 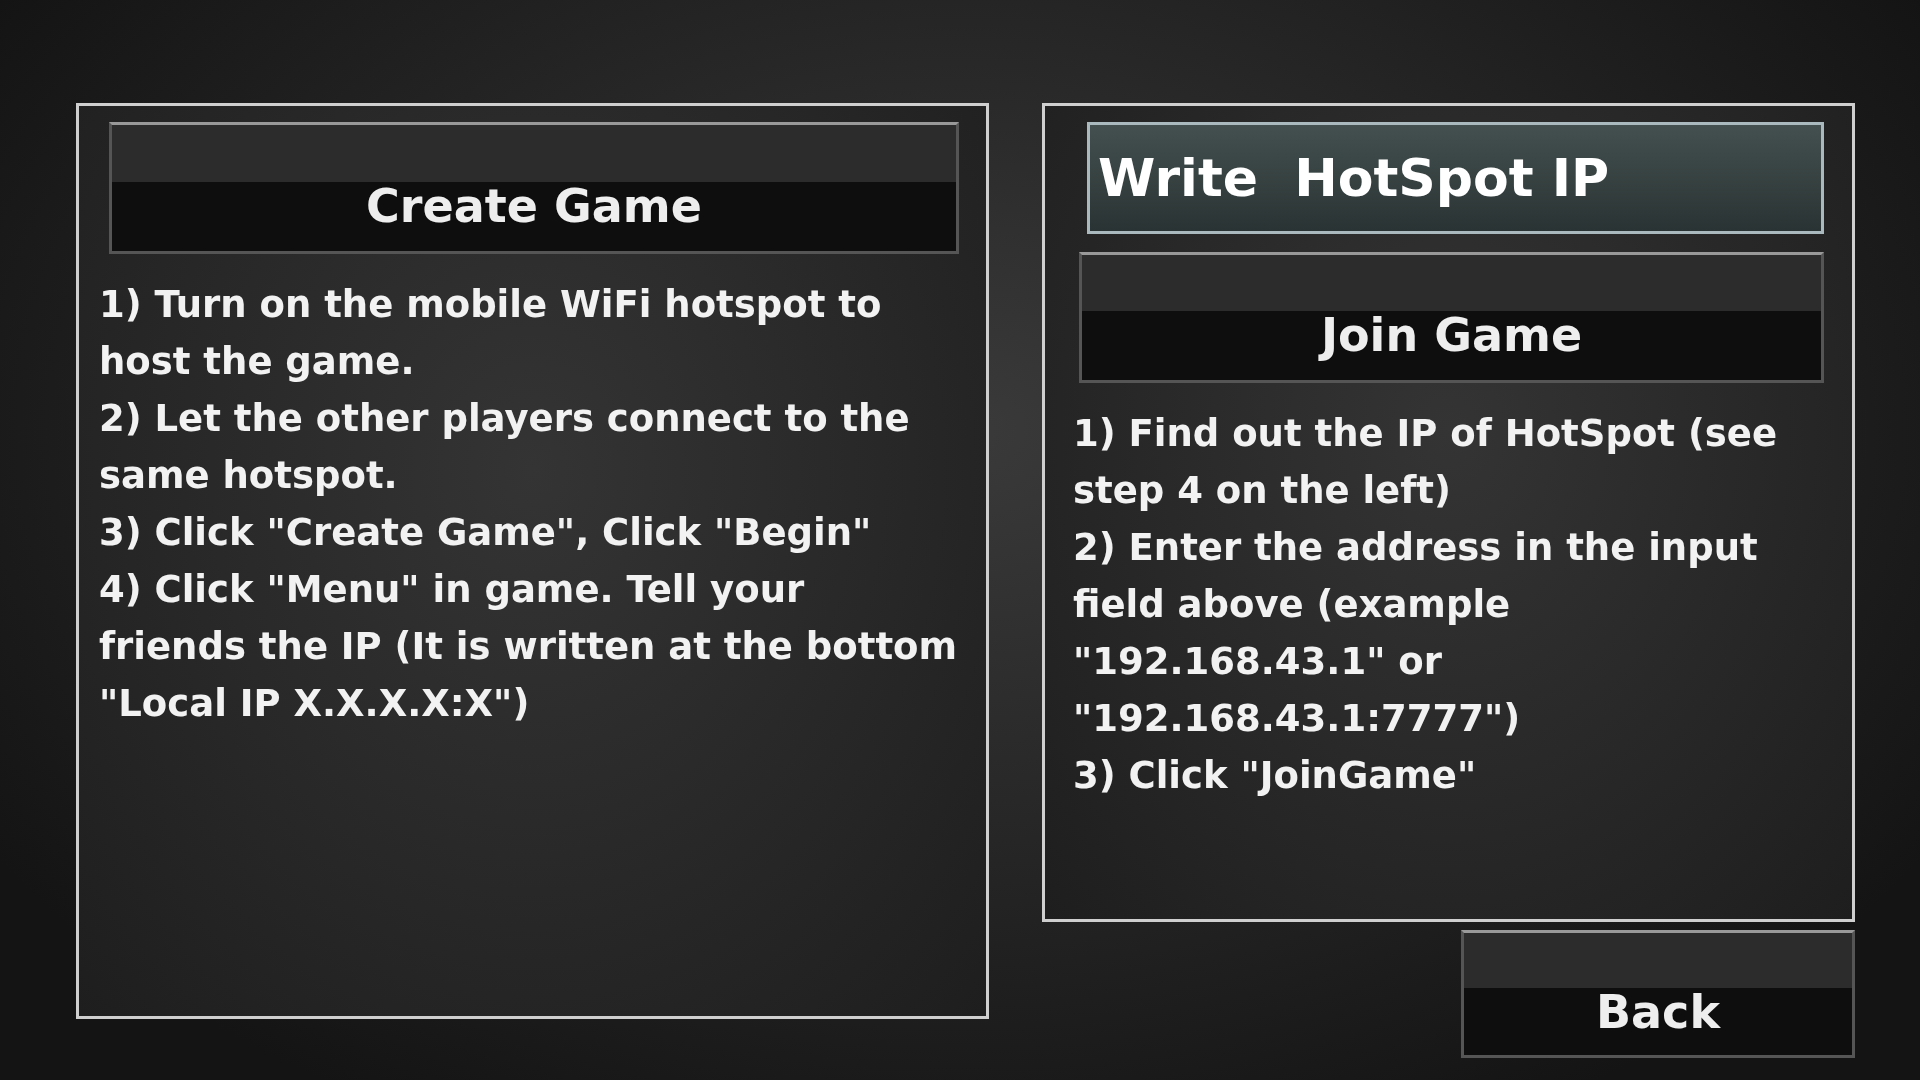 I want to click on join-game-button: Join Game, so click(x=1451, y=317).